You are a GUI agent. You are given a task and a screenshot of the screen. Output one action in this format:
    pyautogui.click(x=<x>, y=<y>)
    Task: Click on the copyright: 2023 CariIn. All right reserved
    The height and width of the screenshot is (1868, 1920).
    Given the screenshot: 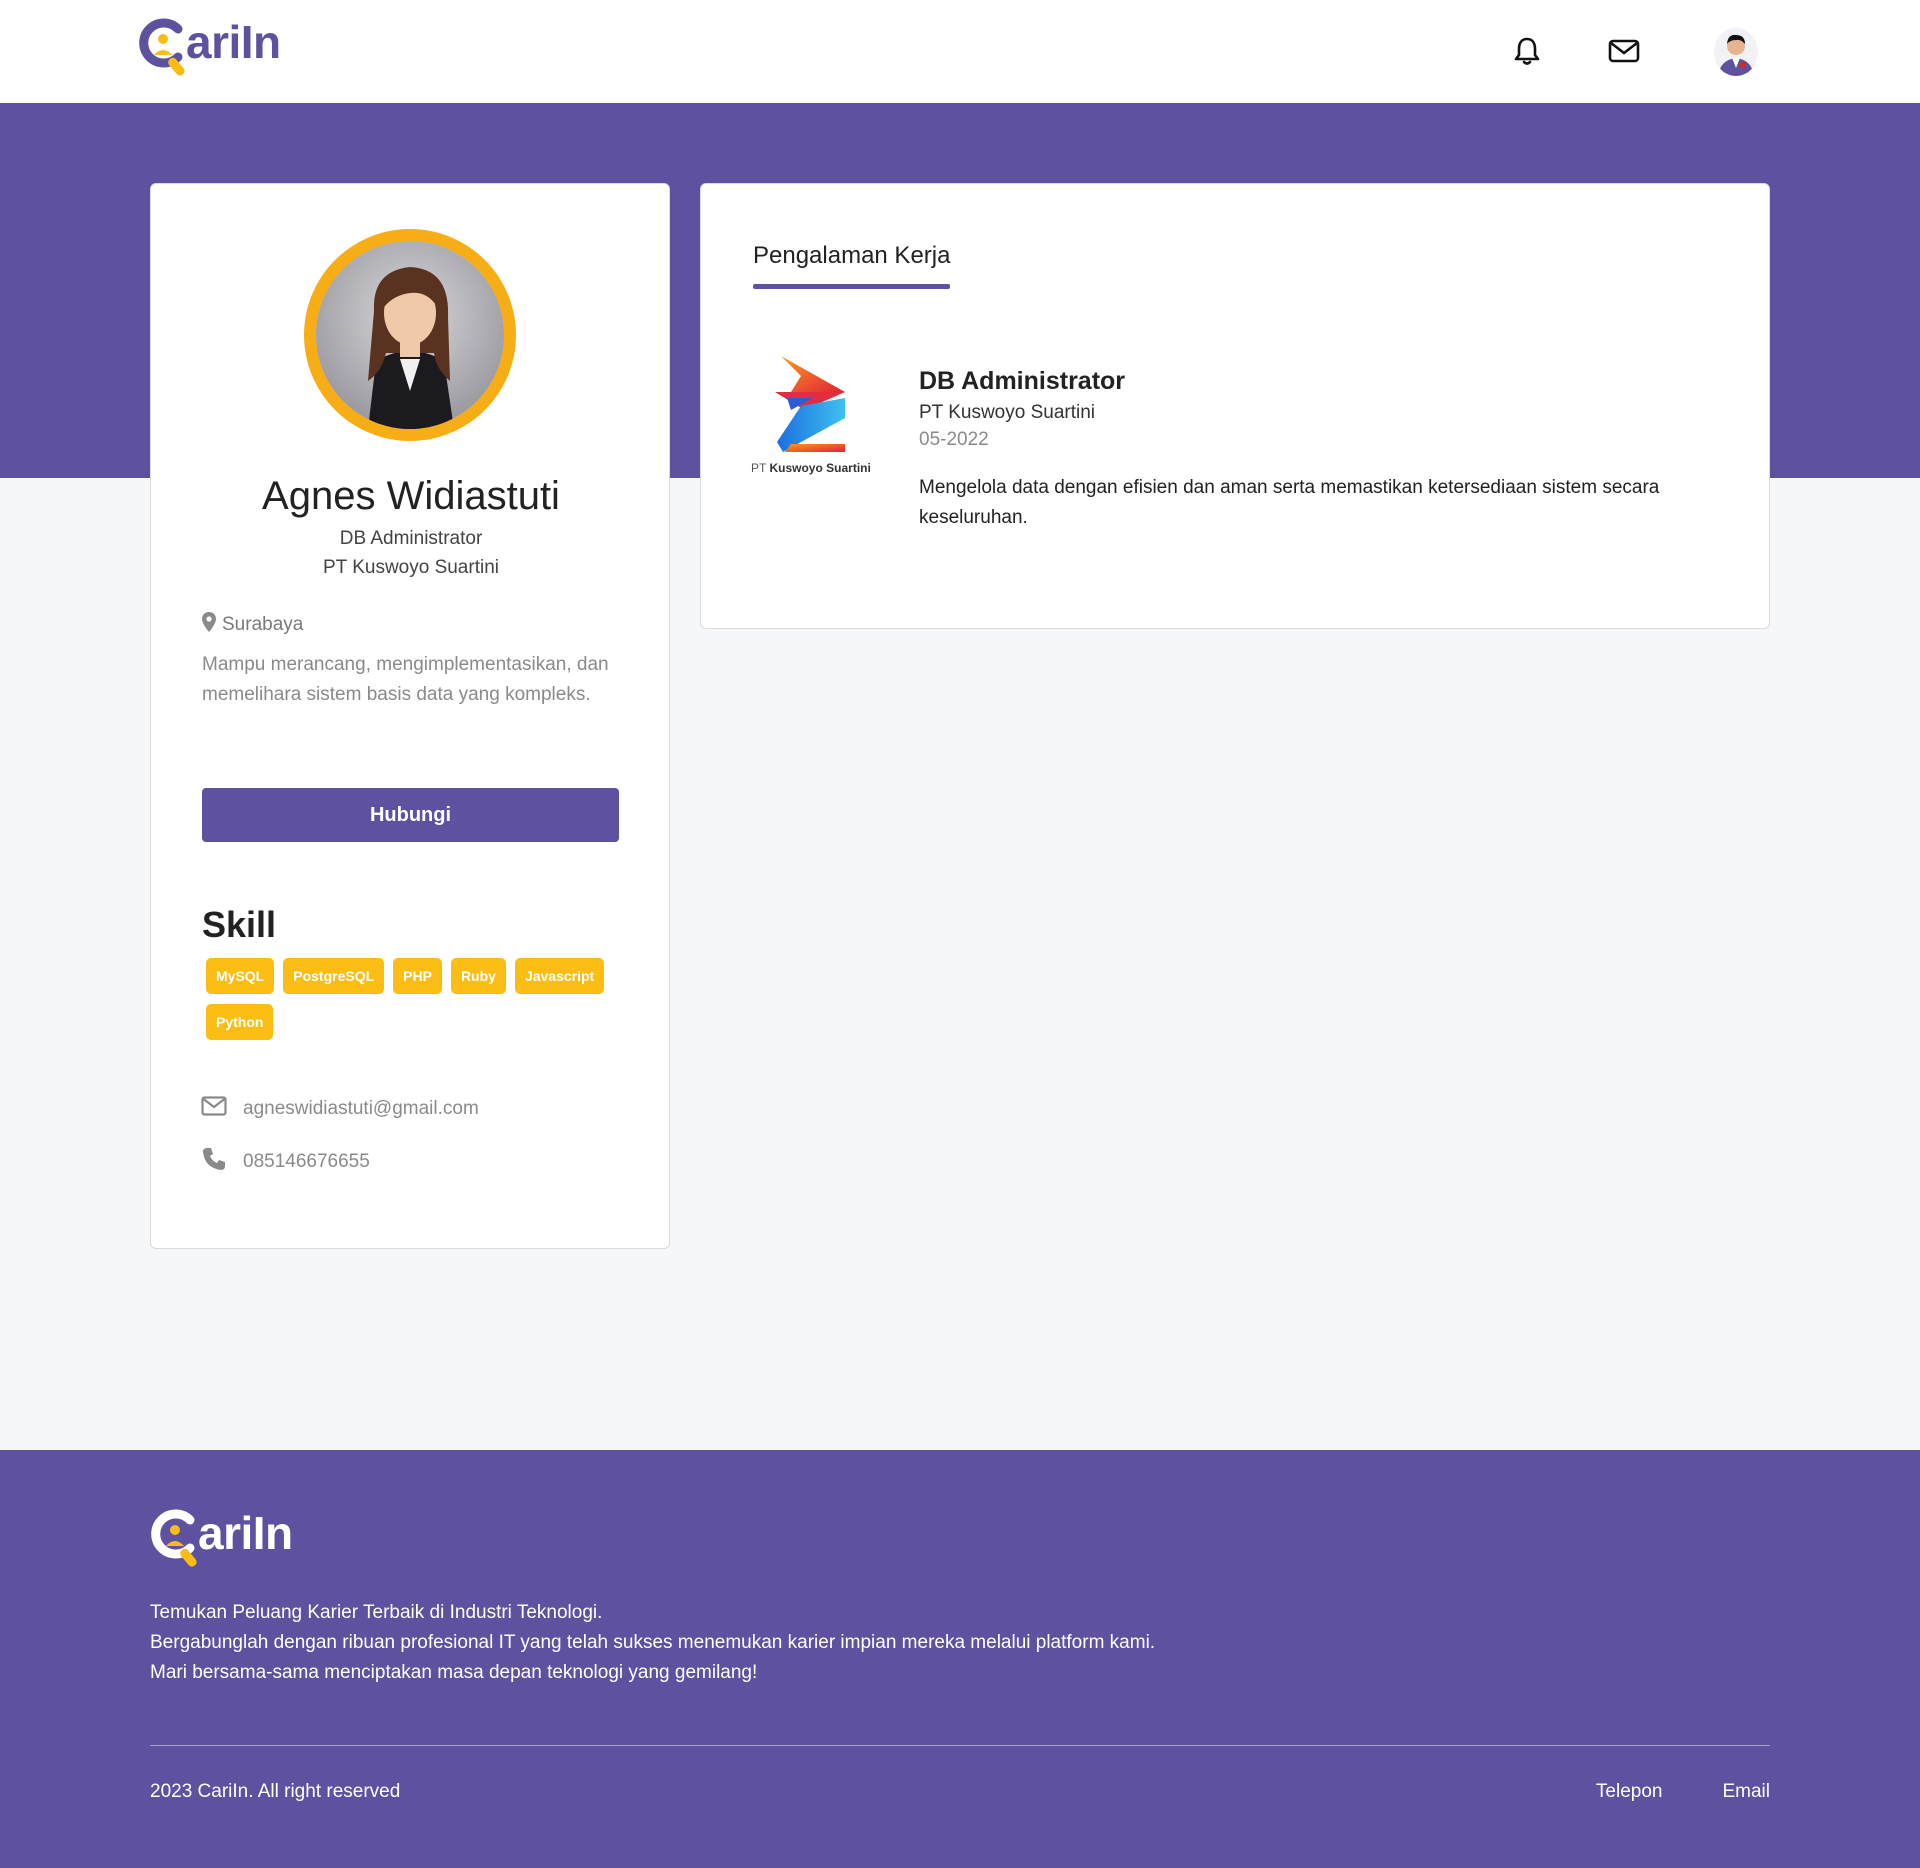 What is the action you would take?
    pyautogui.click(x=275, y=1791)
    